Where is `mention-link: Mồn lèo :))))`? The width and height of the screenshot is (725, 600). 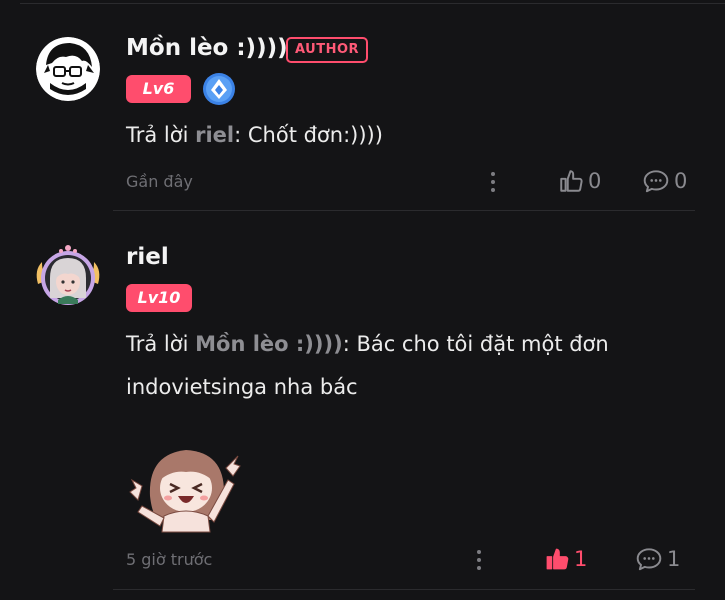 mention-link: Mồn lèo :)))) is located at coordinates (269, 344).